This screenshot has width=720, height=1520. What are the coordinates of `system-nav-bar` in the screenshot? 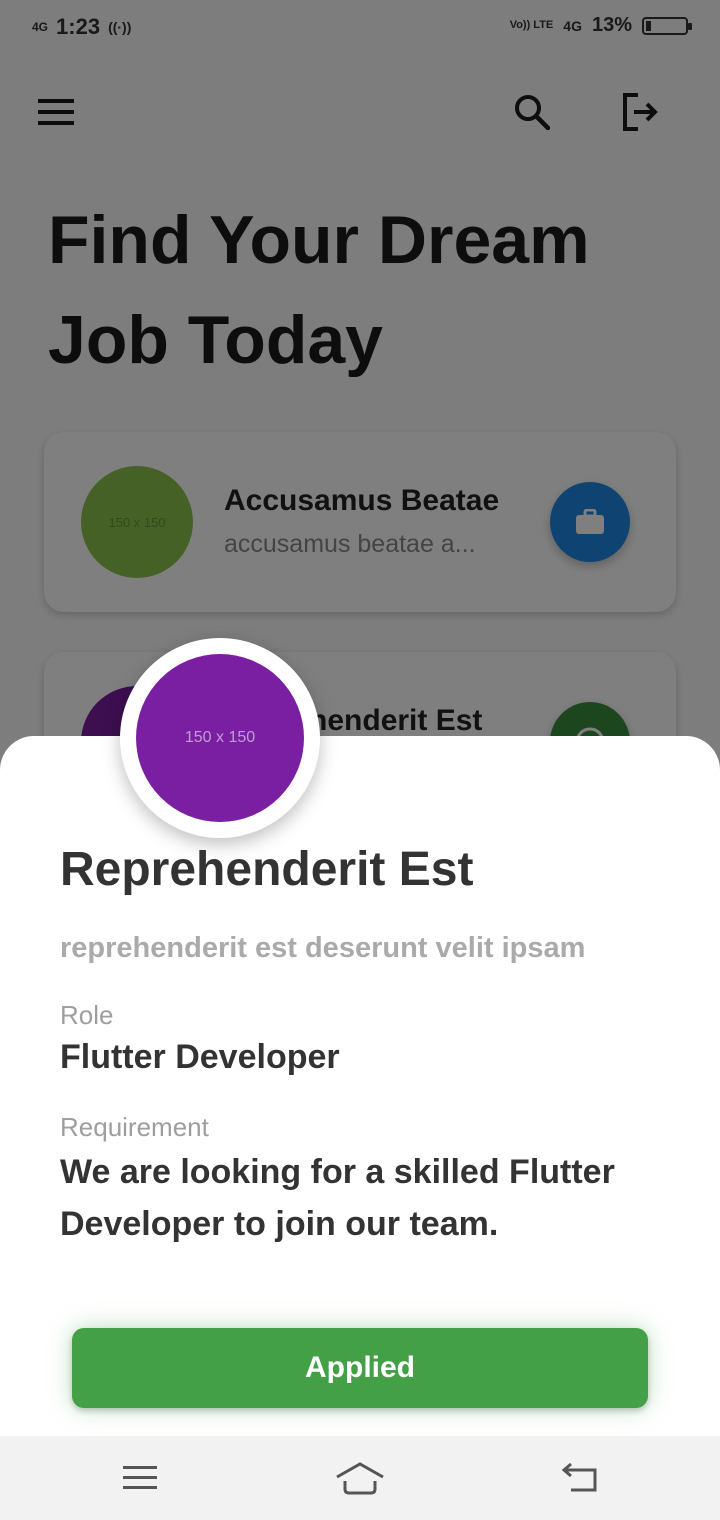 It's located at (360, 1478).